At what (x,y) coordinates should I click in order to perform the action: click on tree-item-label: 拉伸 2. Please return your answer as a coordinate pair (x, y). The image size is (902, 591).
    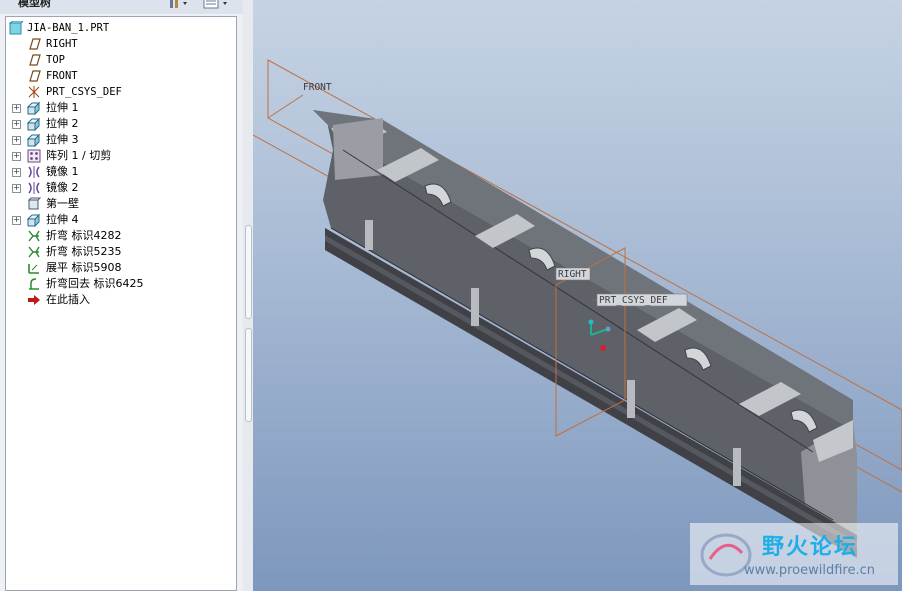
    Looking at the image, I should click on (62, 123).